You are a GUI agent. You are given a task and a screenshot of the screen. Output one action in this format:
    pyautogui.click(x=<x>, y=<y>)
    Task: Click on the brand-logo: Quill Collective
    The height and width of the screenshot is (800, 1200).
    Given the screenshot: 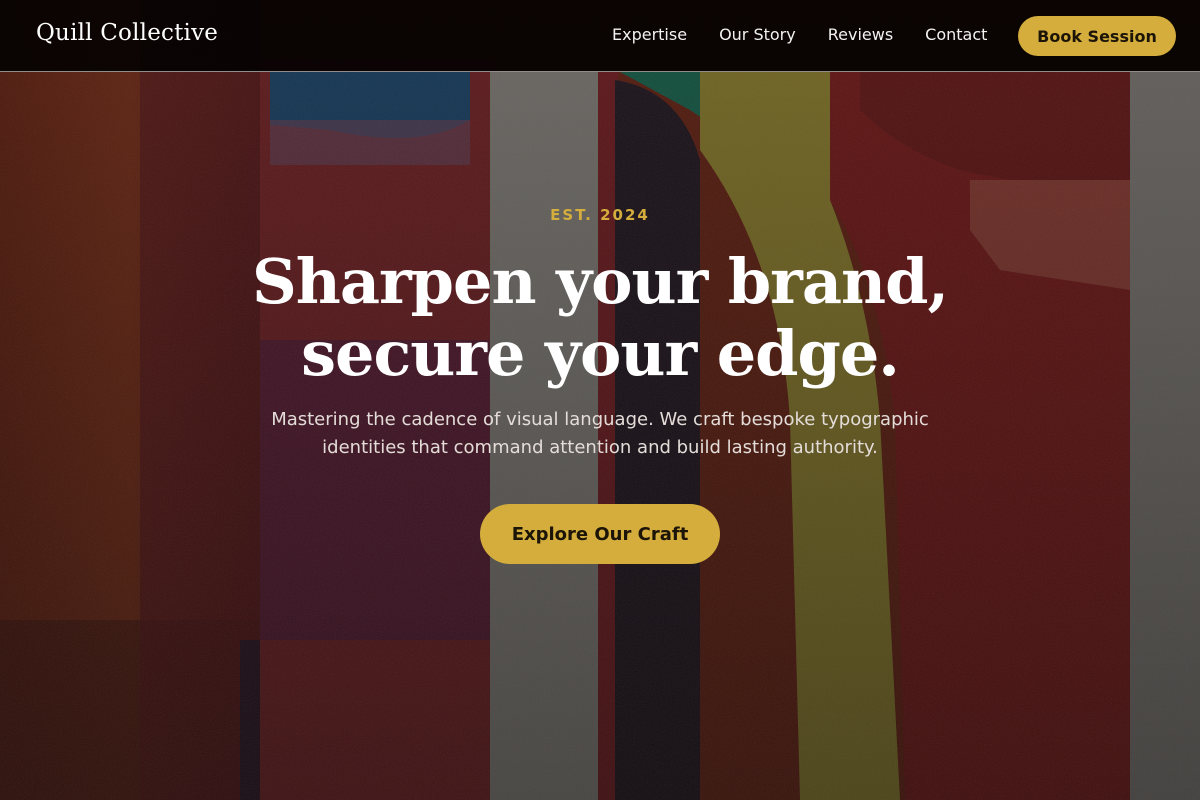 What is the action you would take?
    pyautogui.click(x=127, y=33)
    